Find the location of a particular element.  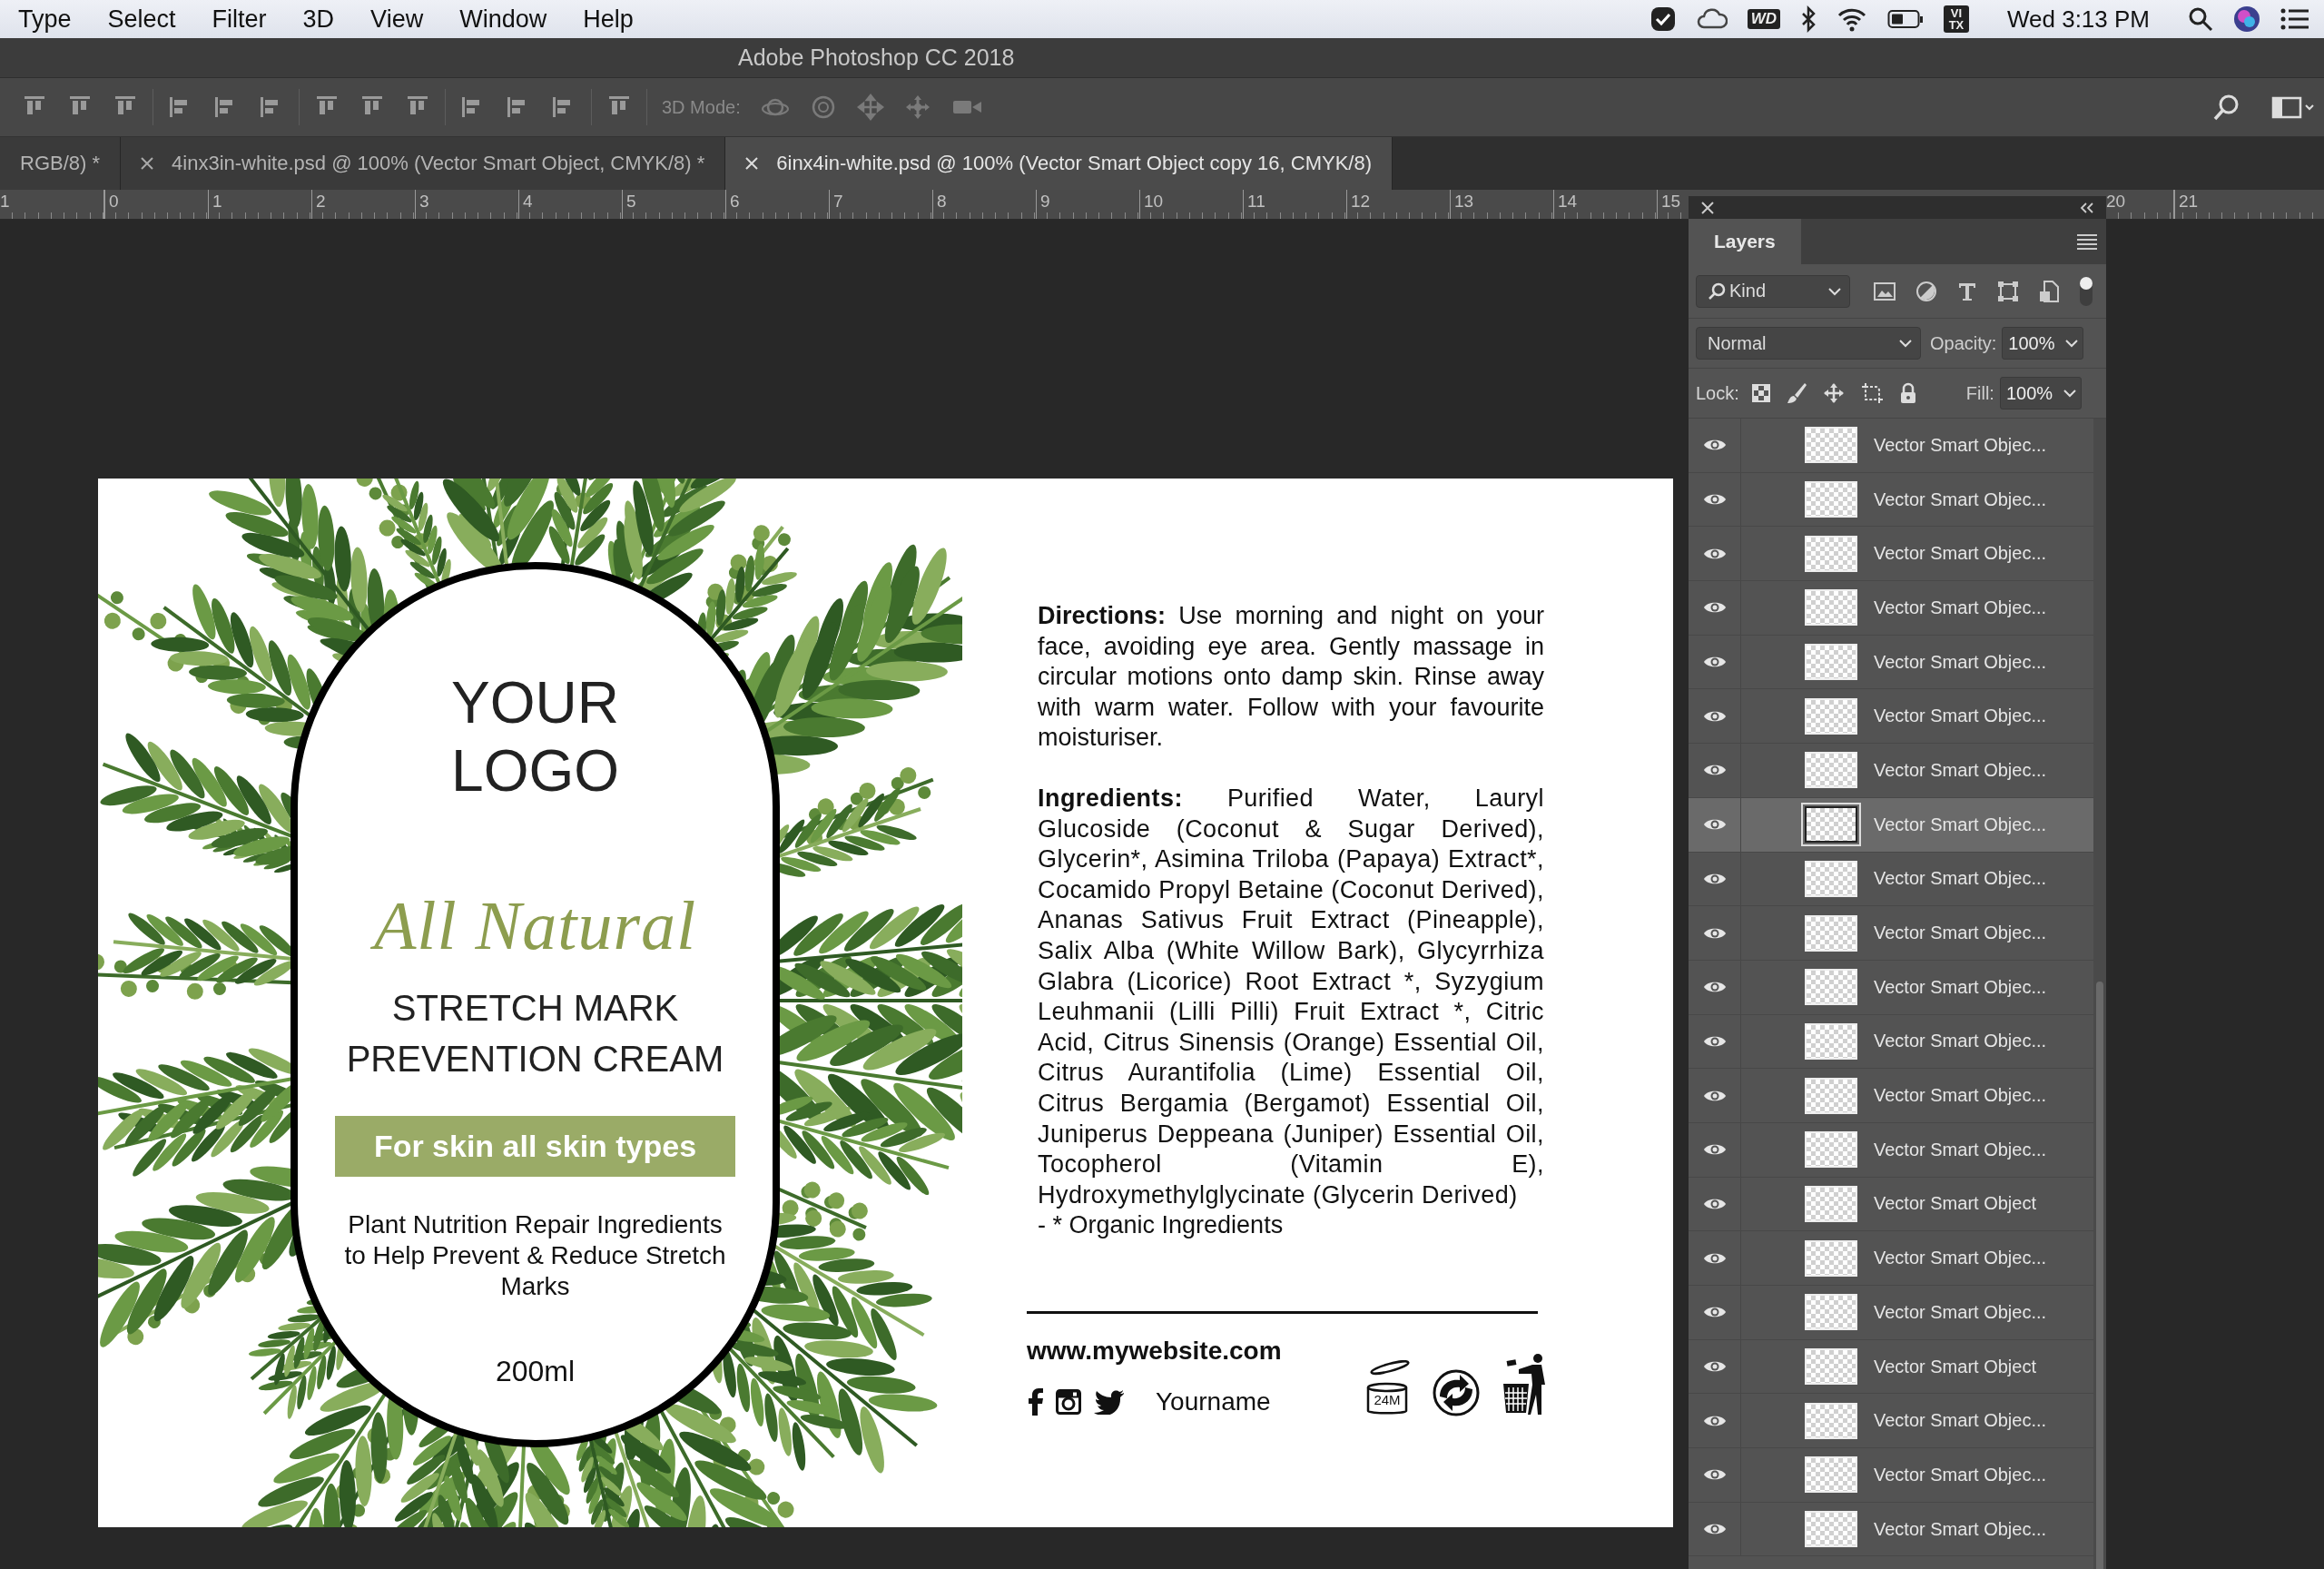

document-tab: RGB/8) * is located at coordinates (61, 163).